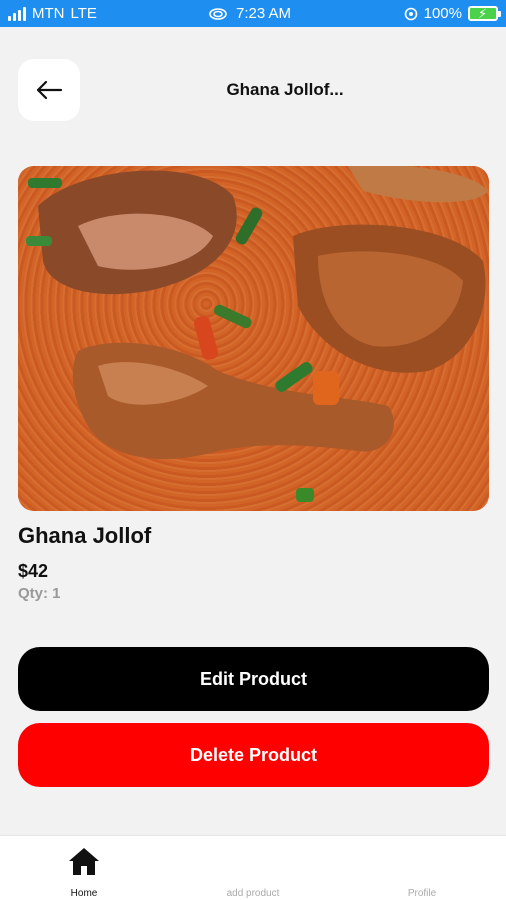 The image size is (506, 900). I want to click on status-right: 100% ⚡, so click(452, 13).